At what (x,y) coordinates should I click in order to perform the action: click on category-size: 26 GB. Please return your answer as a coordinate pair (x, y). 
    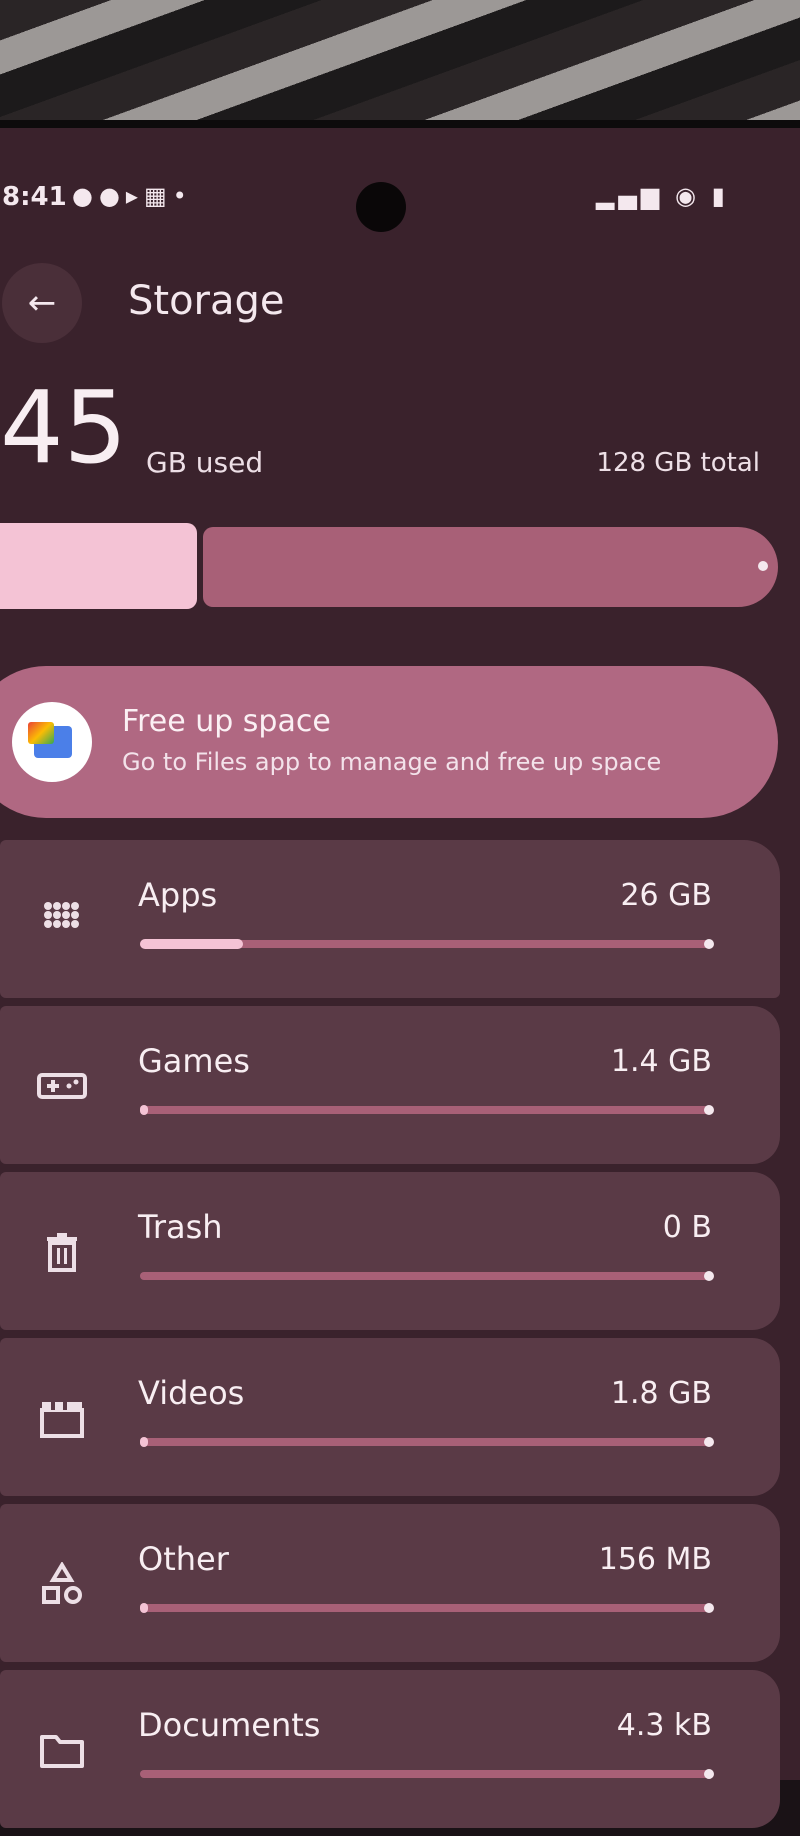
    Looking at the image, I should click on (666, 895).